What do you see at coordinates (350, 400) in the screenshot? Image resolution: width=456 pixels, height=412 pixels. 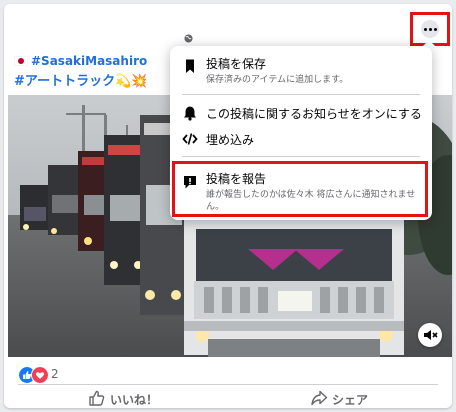 I see `share-label: シェア` at bounding box center [350, 400].